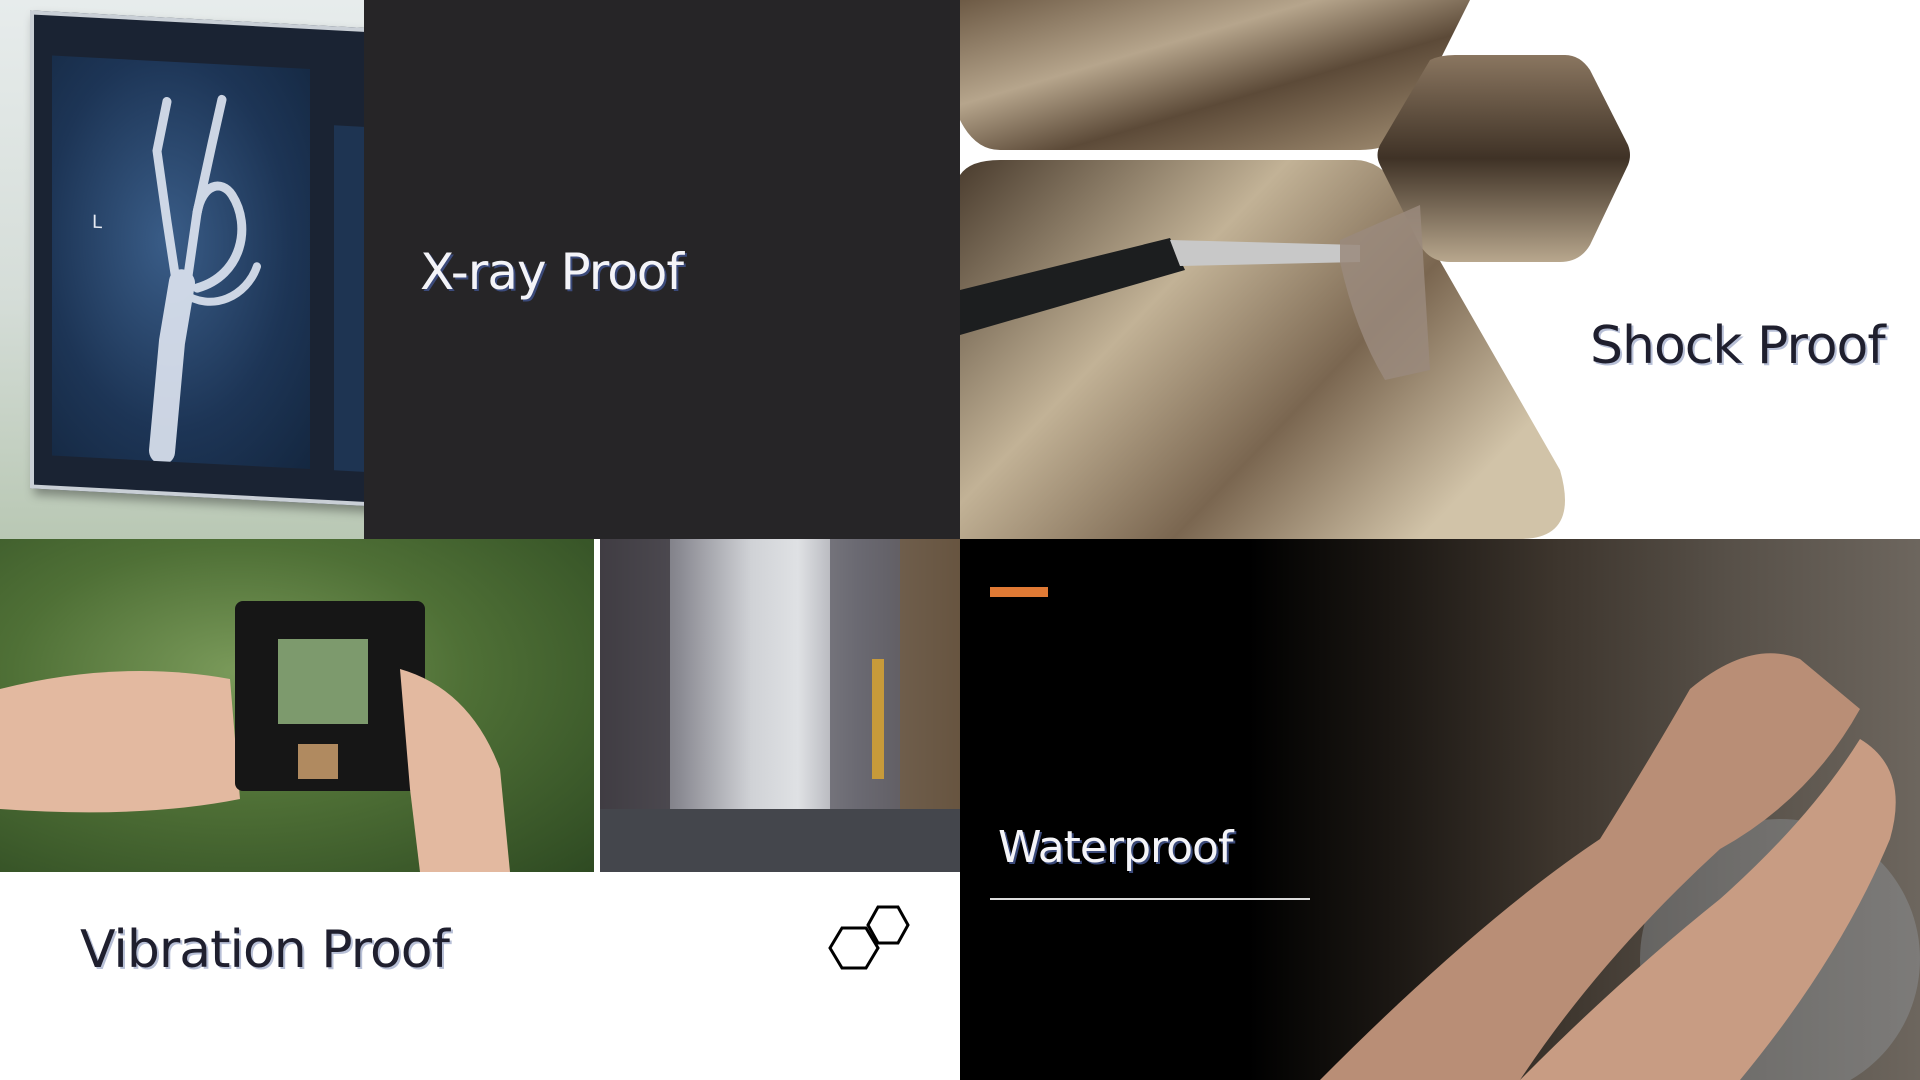 The height and width of the screenshot is (1080, 1920). What do you see at coordinates (176, 279) in the screenshot?
I see `hand-xray-illustration: L` at bounding box center [176, 279].